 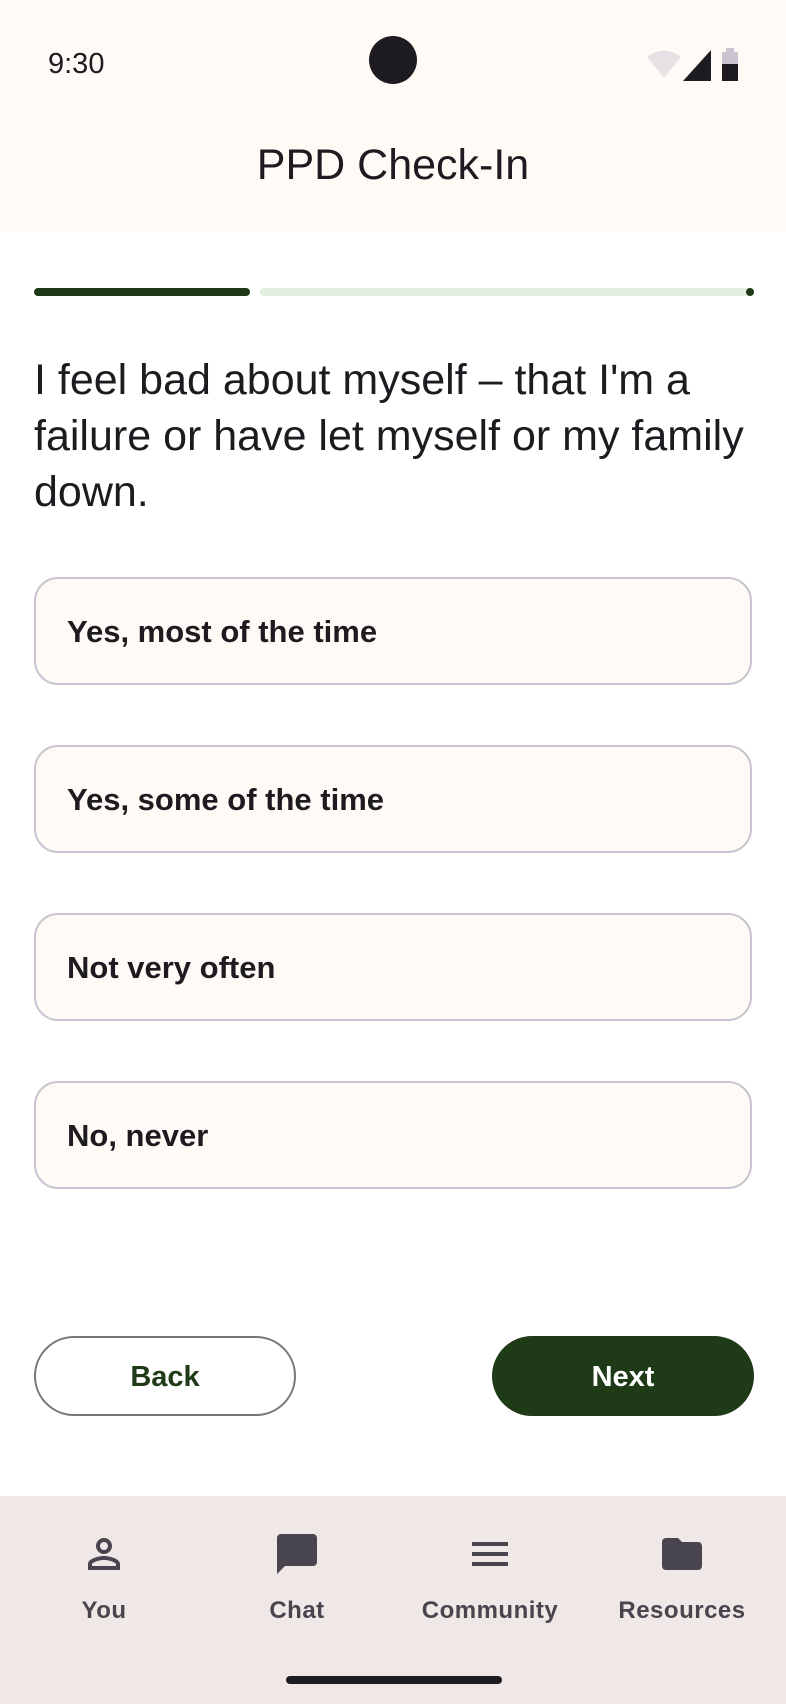 What do you see at coordinates (393, 1135) in the screenshot?
I see `answer-option: No, never` at bounding box center [393, 1135].